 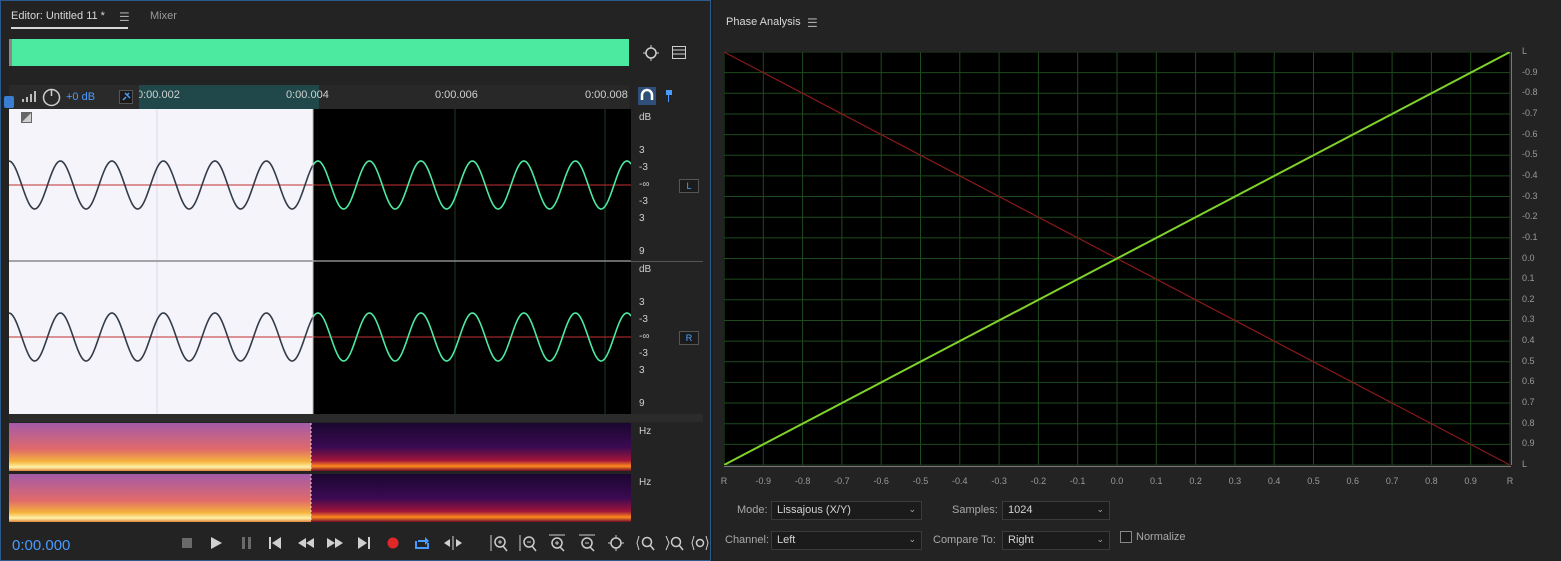 What do you see at coordinates (51, 97) in the screenshot?
I see `volume-knob-icon` at bounding box center [51, 97].